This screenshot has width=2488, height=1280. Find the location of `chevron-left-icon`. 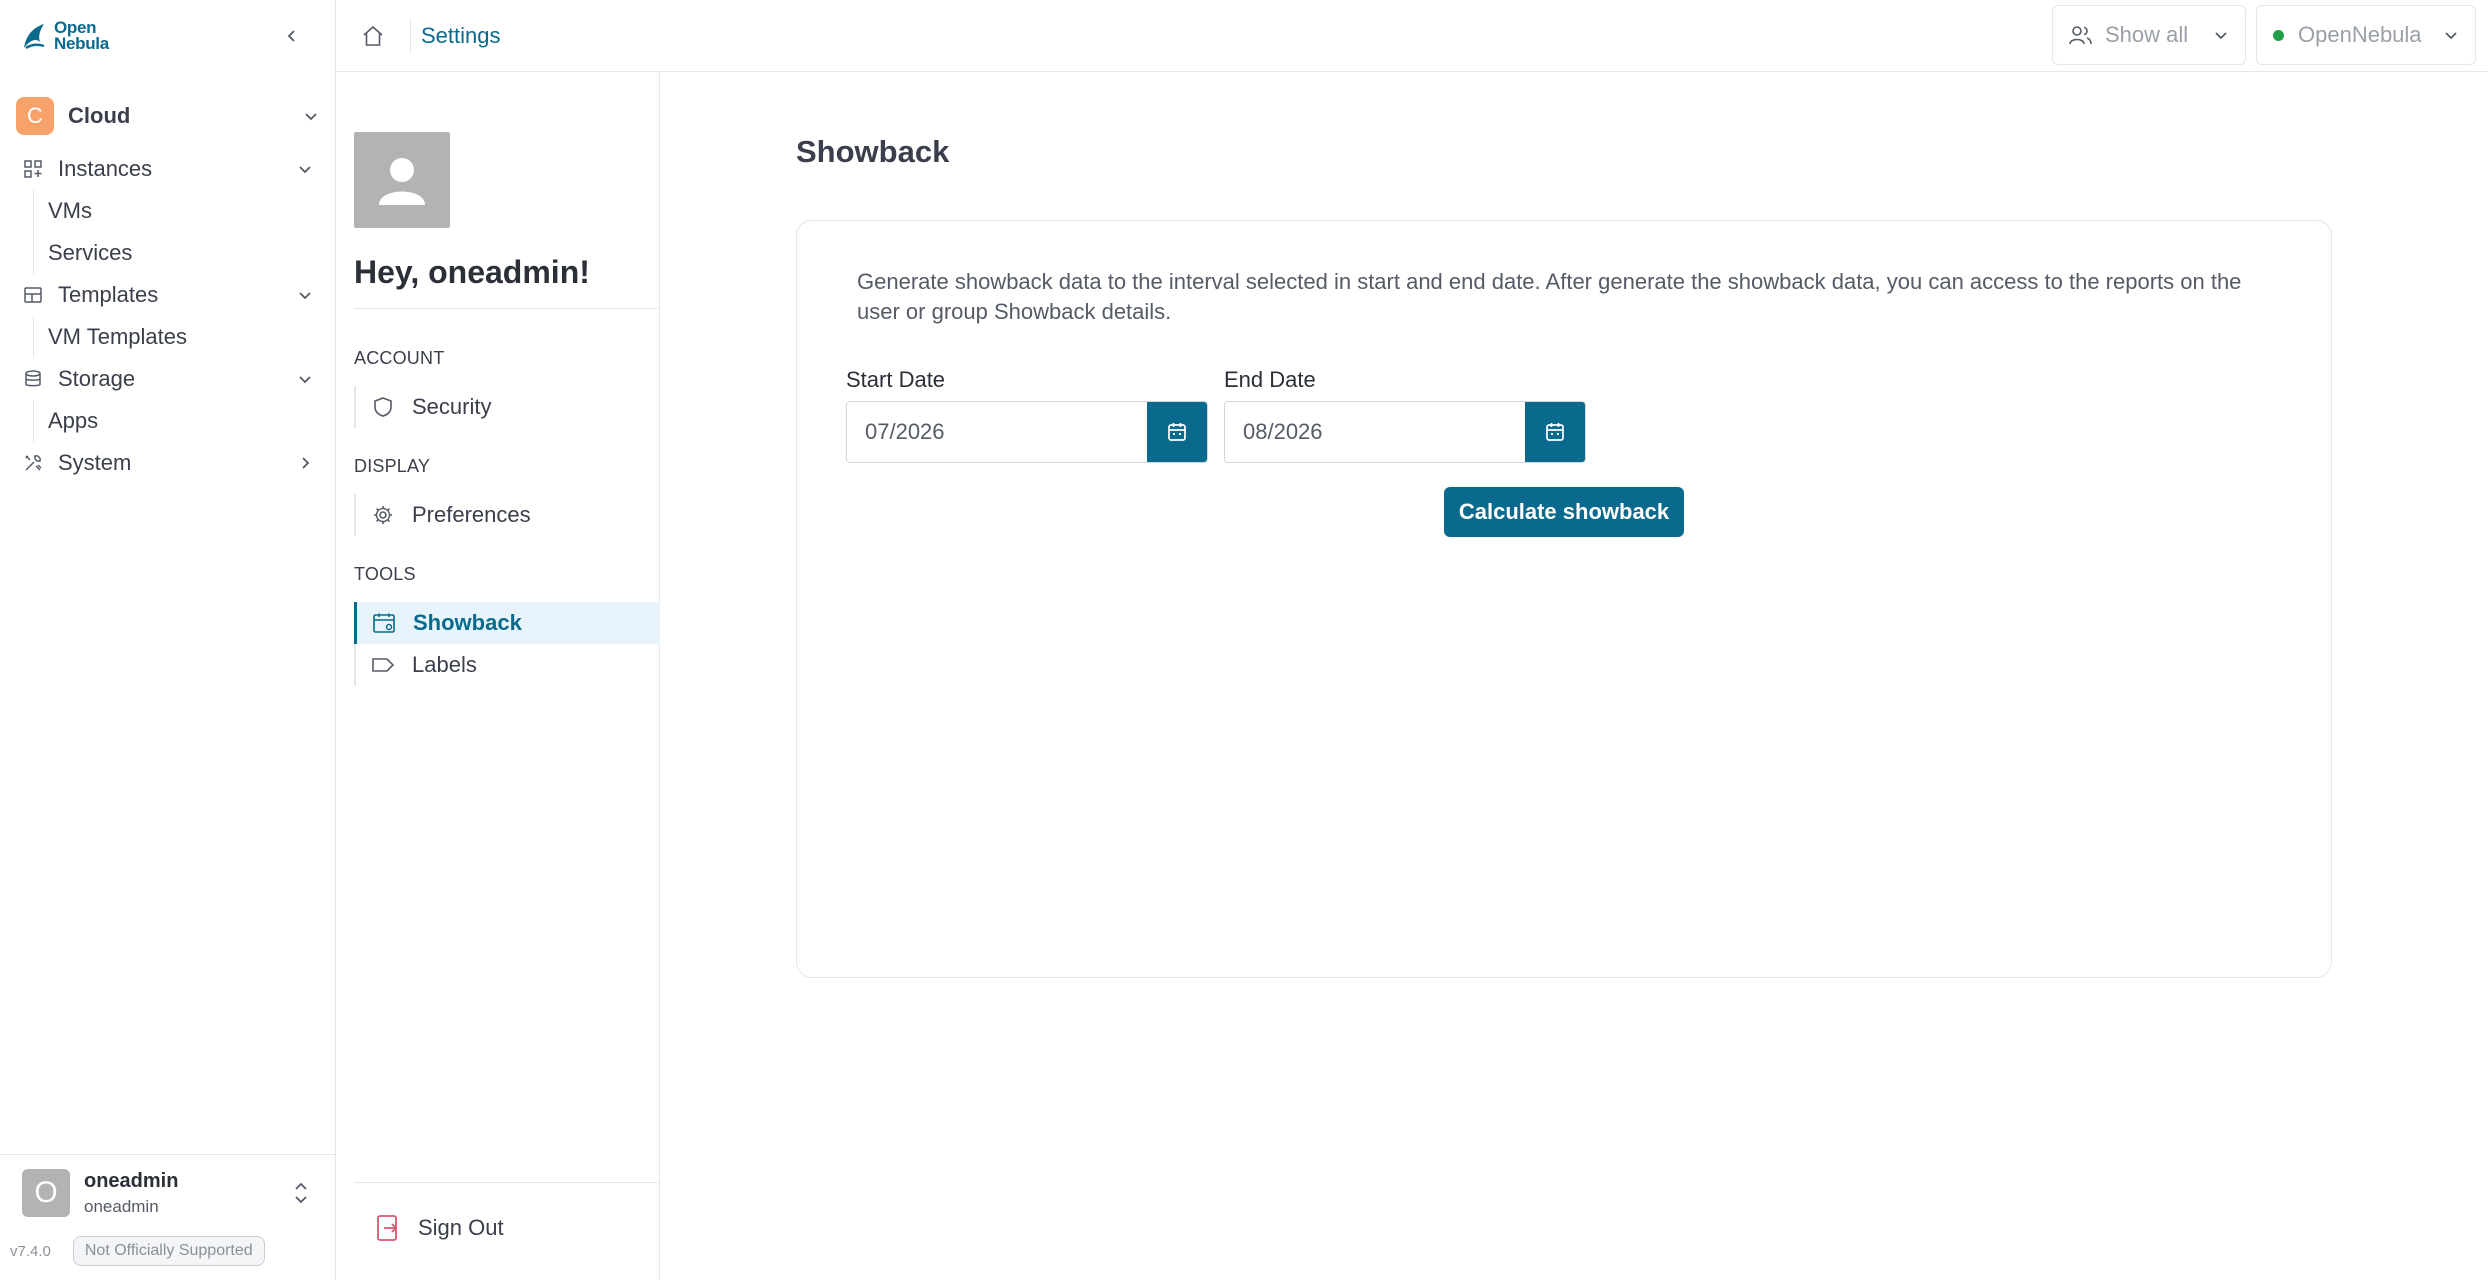

chevron-left-icon is located at coordinates (291, 36).